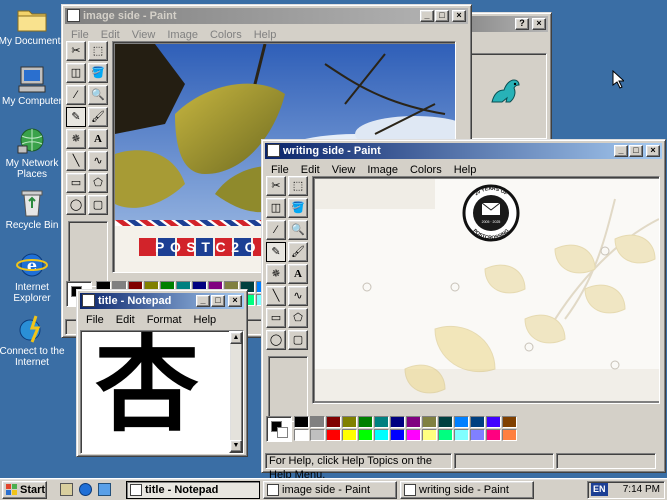  I want to click on show-desktop-icon, so click(66, 489).